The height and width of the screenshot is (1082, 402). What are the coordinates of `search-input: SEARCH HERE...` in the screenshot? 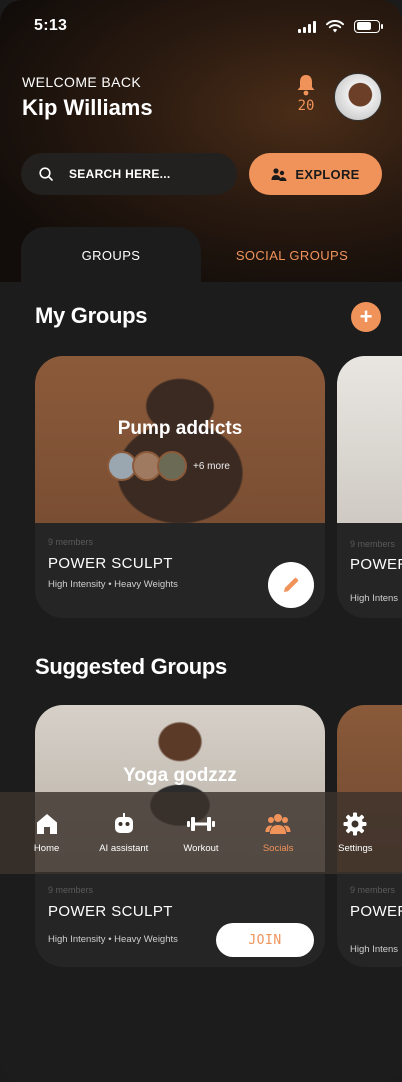 It's located at (129, 174).